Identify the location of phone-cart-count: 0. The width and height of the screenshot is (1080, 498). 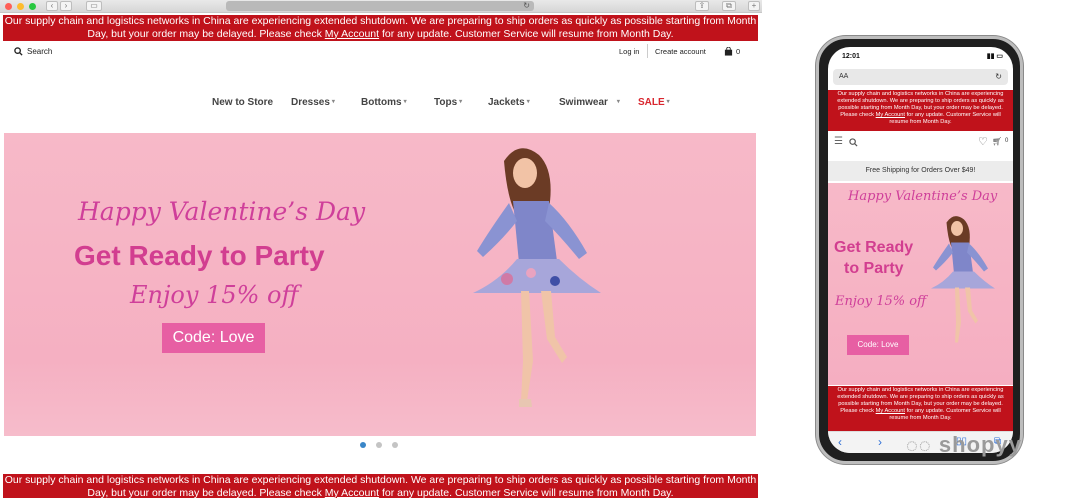
(1007, 141).